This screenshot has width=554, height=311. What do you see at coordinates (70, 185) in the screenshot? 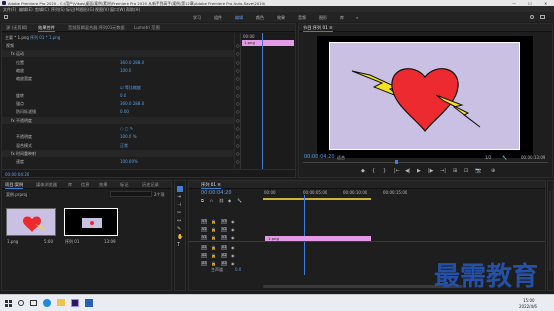
I see `tab-libraries: 库` at bounding box center [70, 185].